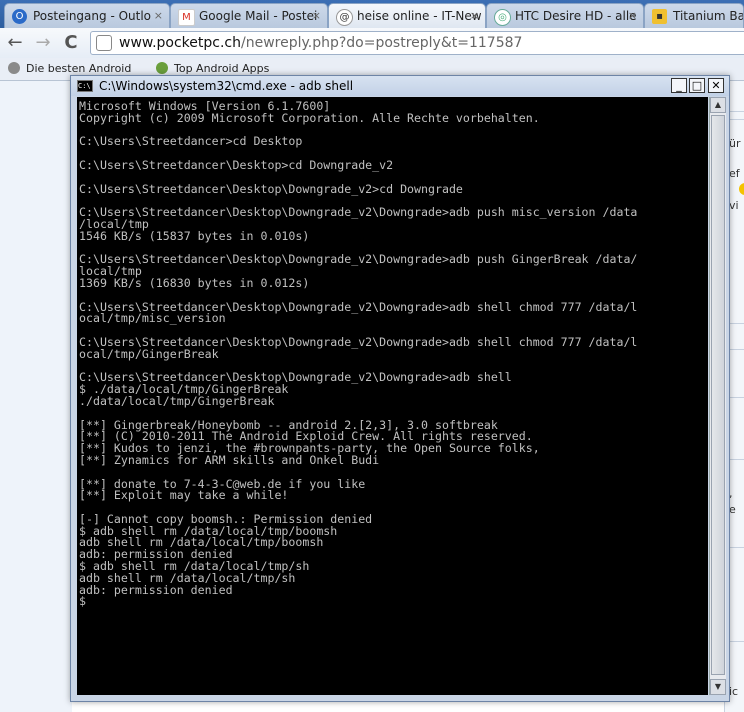 The width and height of the screenshot is (744, 712). Describe the element at coordinates (741, 189) in the screenshot. I see `warning-icon` at that location.